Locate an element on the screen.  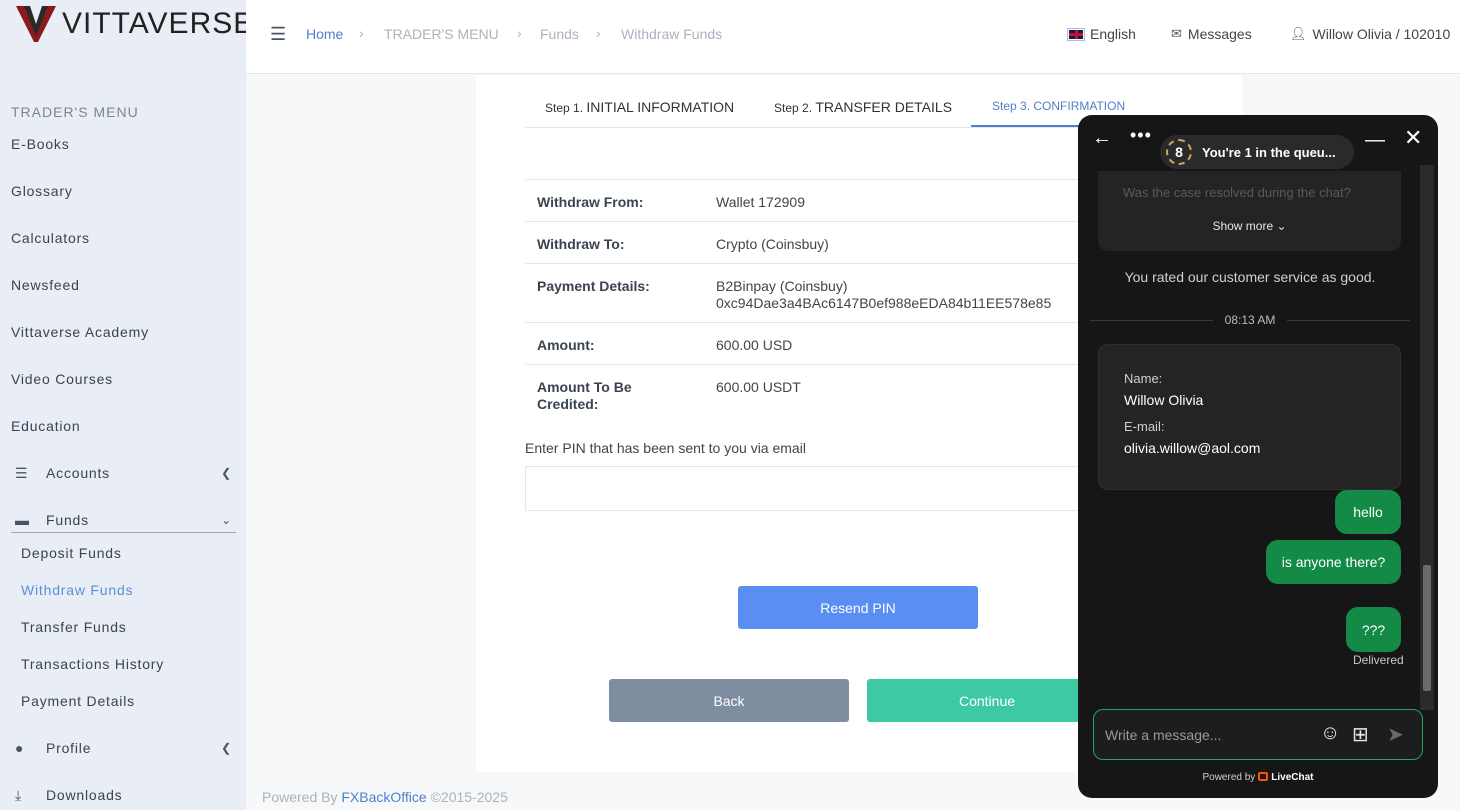
chat-message-bubble: is anyone there? is located at coordinates (1333, 562).